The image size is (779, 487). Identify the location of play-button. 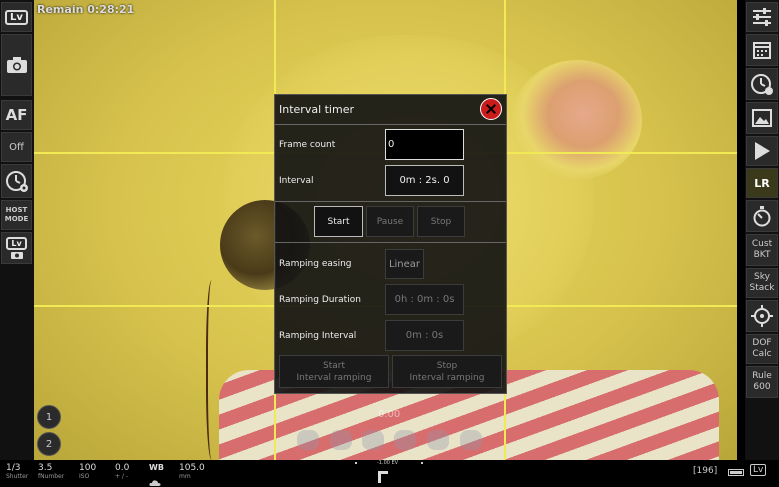
(762, 151).